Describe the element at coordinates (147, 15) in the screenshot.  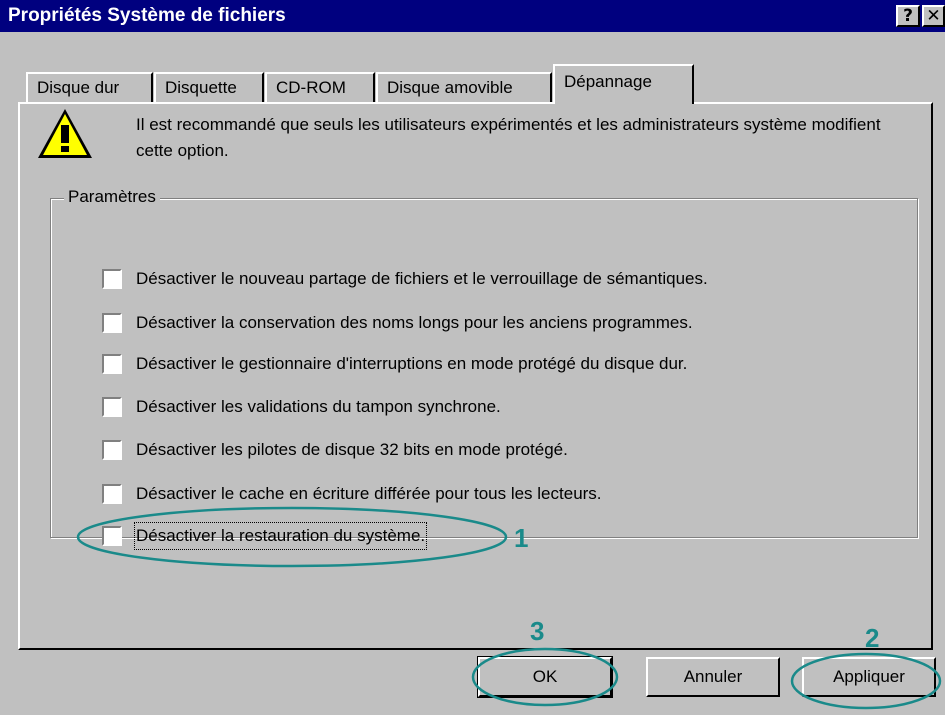
I see `window-title: Propriétés Système de fichiers` at that location.